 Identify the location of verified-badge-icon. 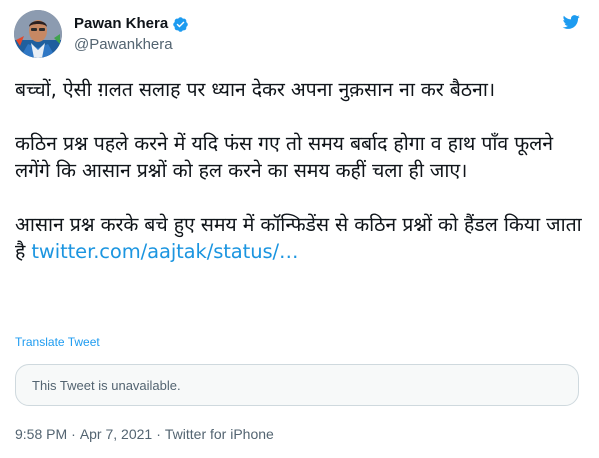
(180, 24).